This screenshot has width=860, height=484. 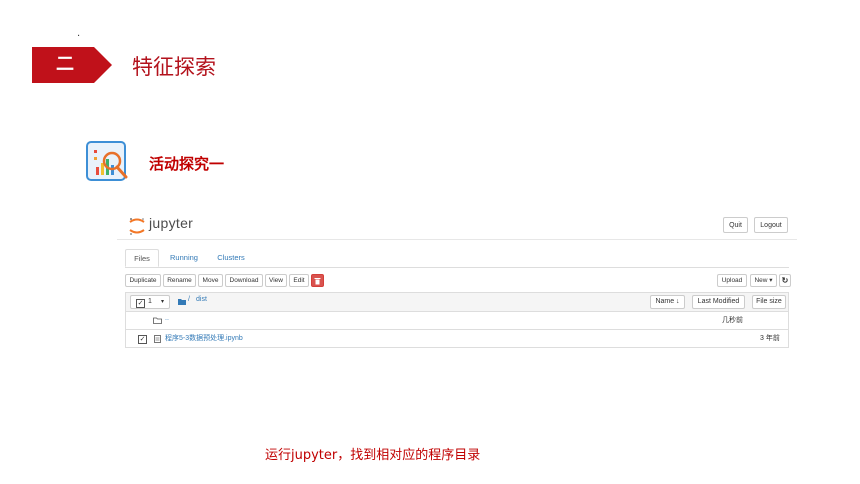 I want to click on trash-icon, so click(x=317, y=281).